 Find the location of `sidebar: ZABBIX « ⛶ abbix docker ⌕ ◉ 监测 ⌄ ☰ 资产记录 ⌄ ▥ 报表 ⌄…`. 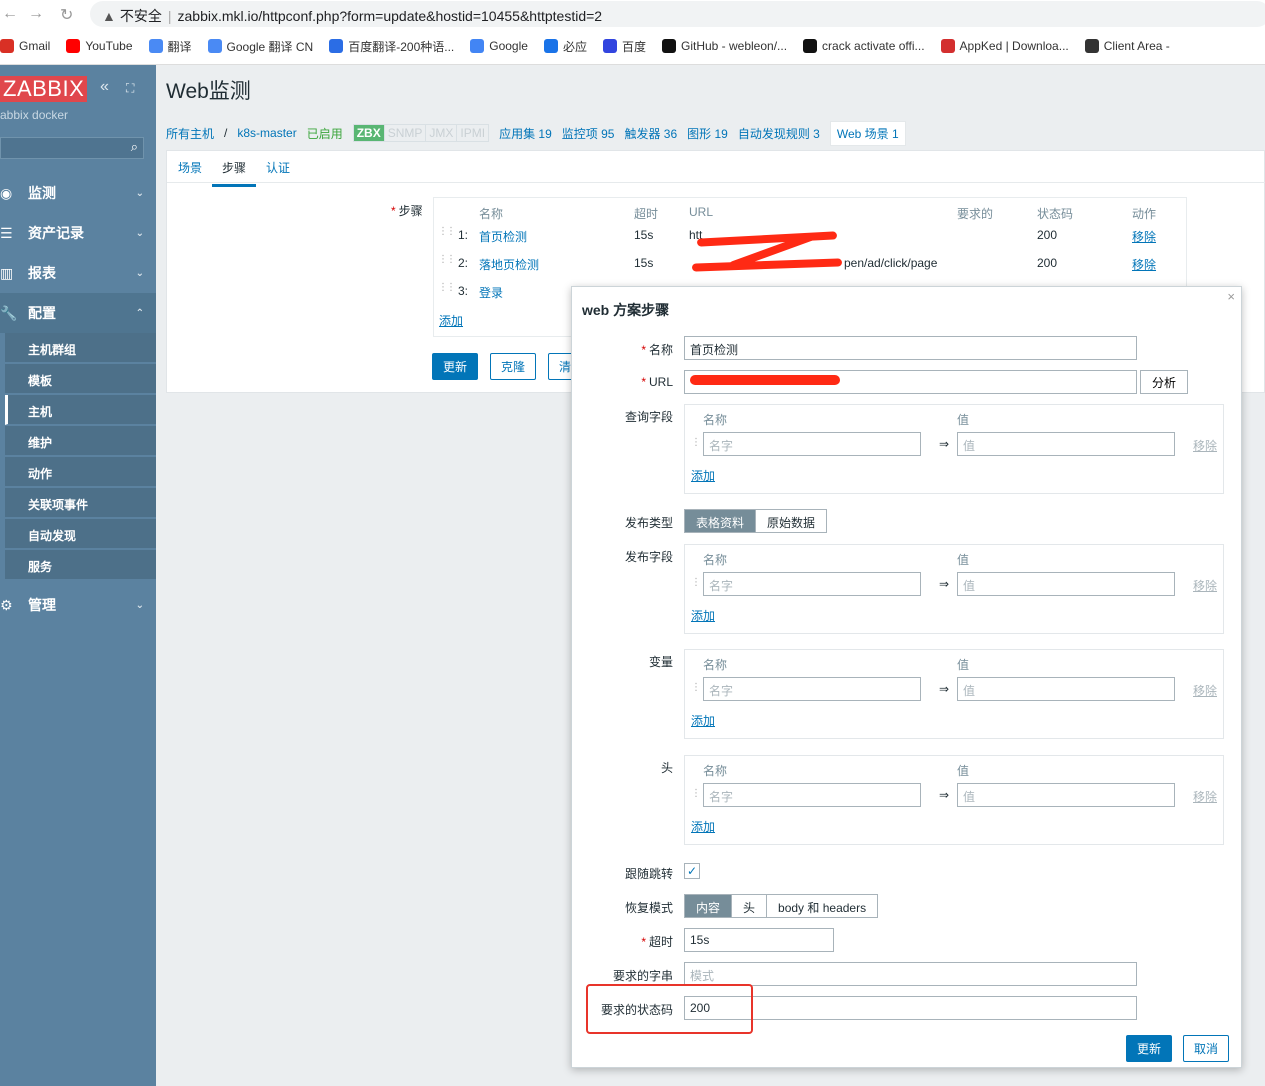

sidebar: ZABBIX « ⛶ abbix docker ⌕ ◉ 监测 ⌄ ☰ 资产记录 ⌄ ▥ 报表 ⌄… is located at coordinates (78, 575).